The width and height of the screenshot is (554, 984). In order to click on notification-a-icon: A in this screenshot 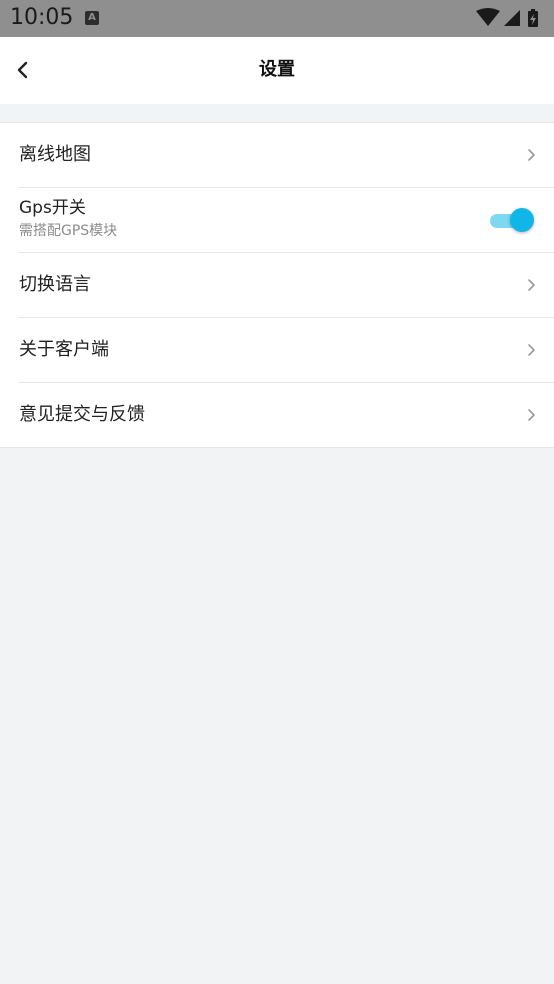, I will do `click(92, 18)`.